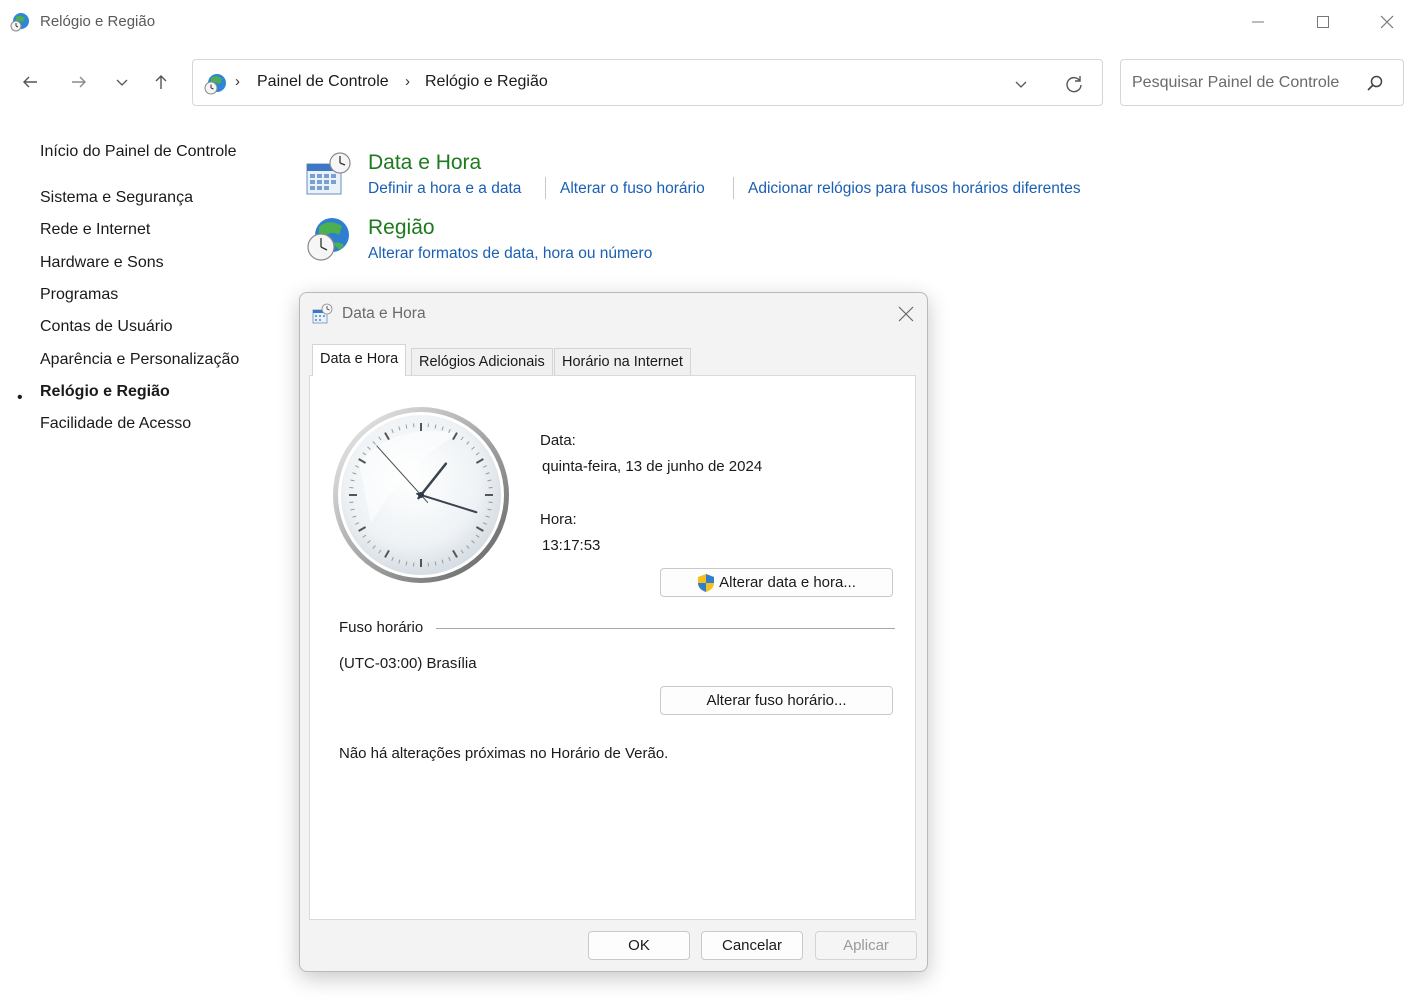 This screenshot has width=1410, height=1000. I want to click on sidebar-item-ease-of-access: Facilidade de Acesso, so click(115, 424).